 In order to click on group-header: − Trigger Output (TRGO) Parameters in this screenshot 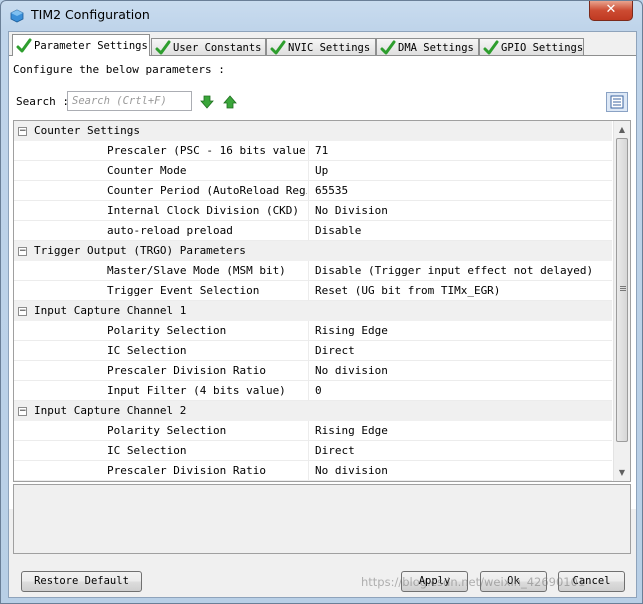, I will do `click(313, 251)`.